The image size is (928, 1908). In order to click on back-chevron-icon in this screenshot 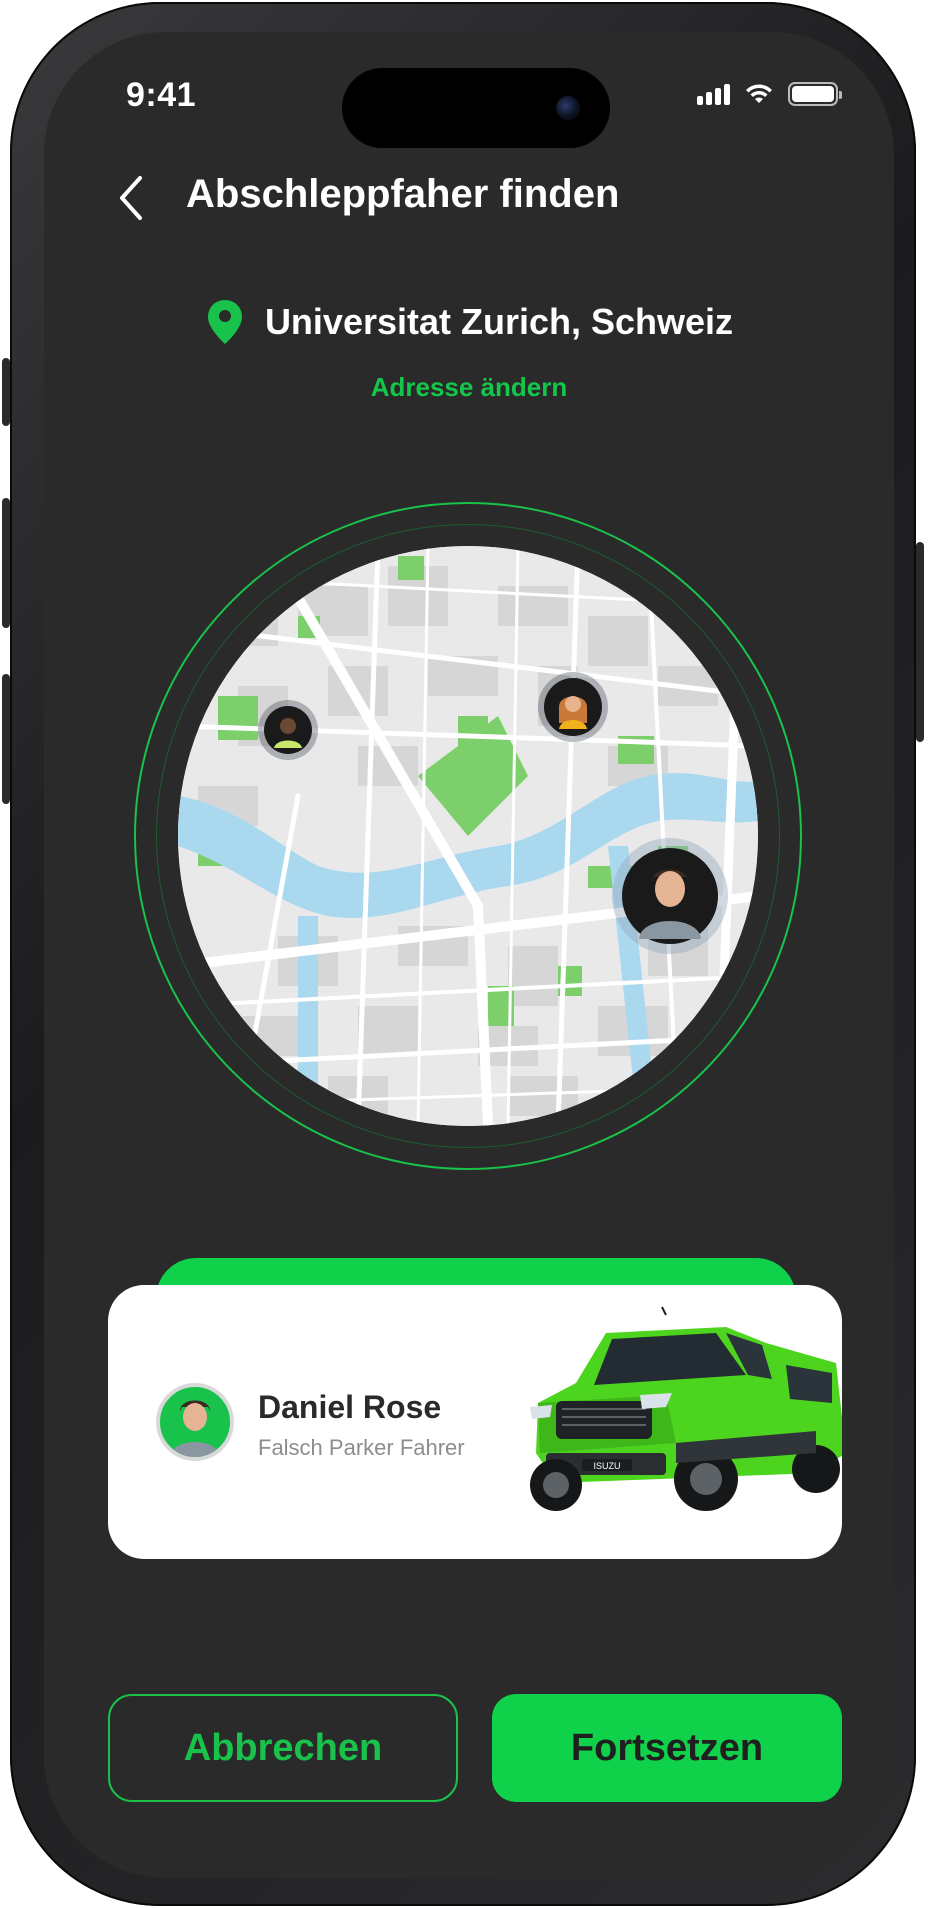, I will do `click(132, 198)`.